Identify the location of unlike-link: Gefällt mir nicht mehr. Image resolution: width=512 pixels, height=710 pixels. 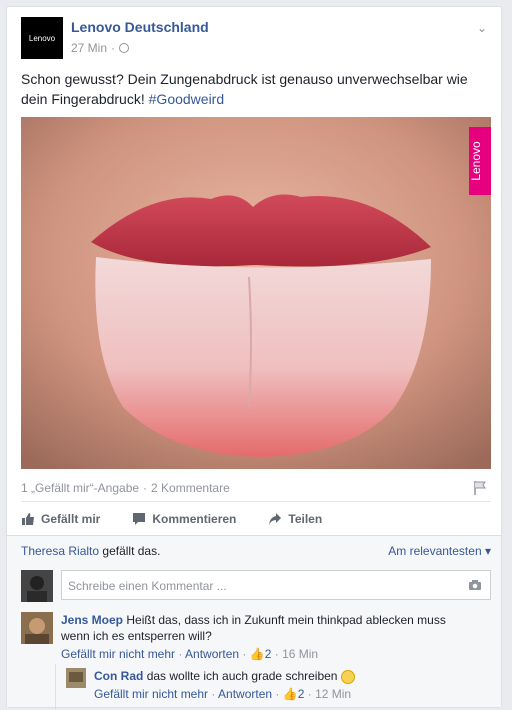
(118, 654).